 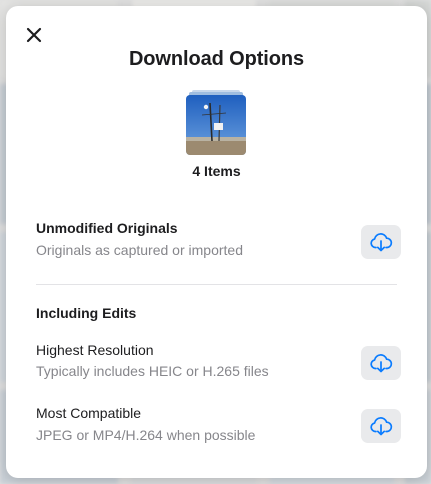 I want to click on highest-resolution-subtitle: Typically includes HEIC or H.265 files, so click(x=152, y=371).